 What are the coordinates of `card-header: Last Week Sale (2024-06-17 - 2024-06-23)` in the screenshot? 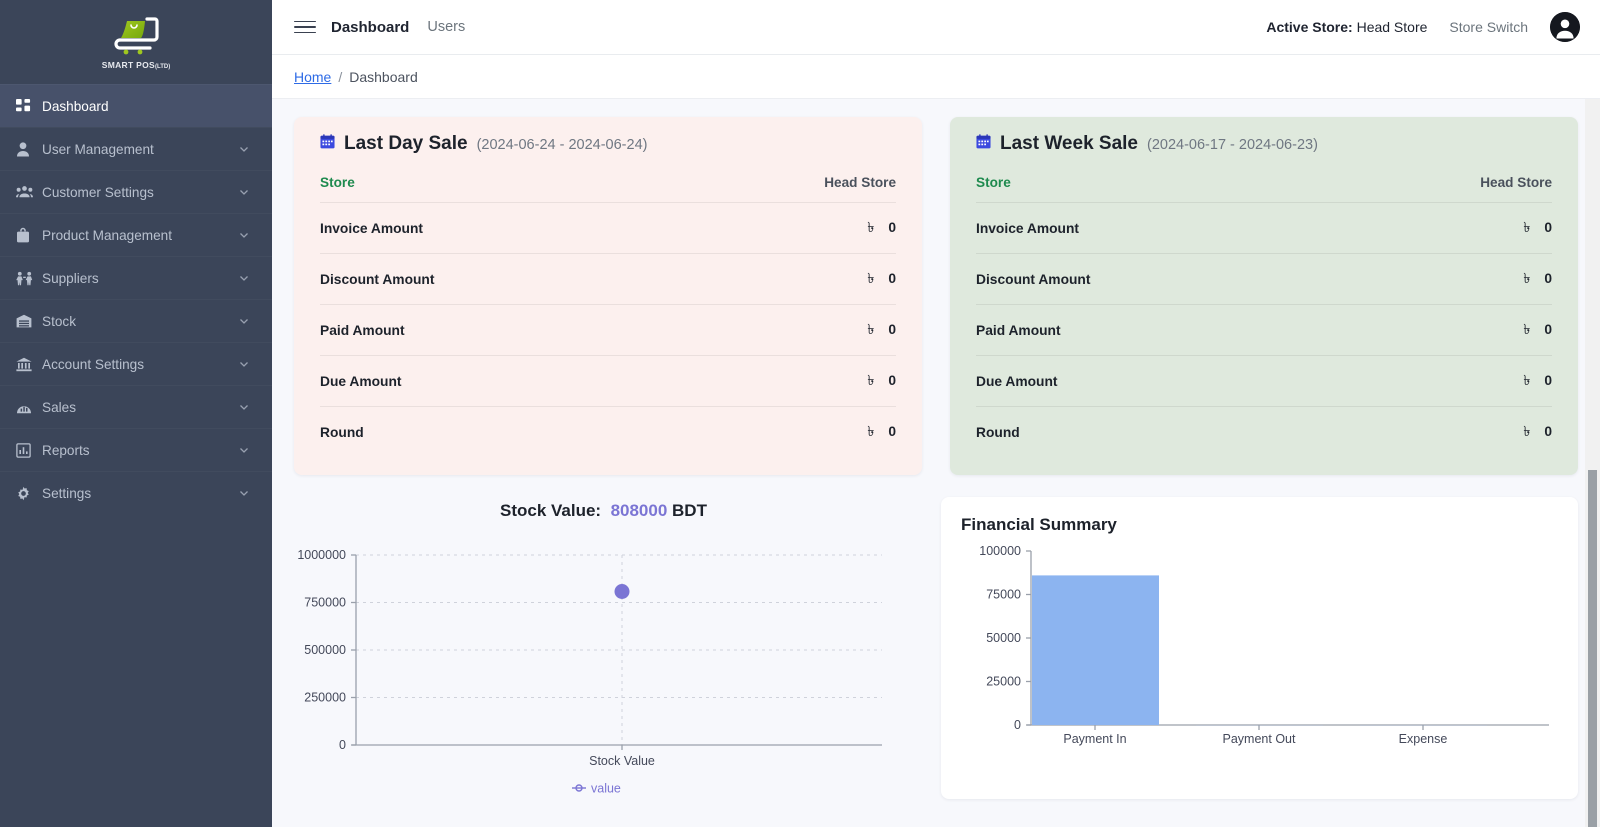 It's located at (1264, 144).